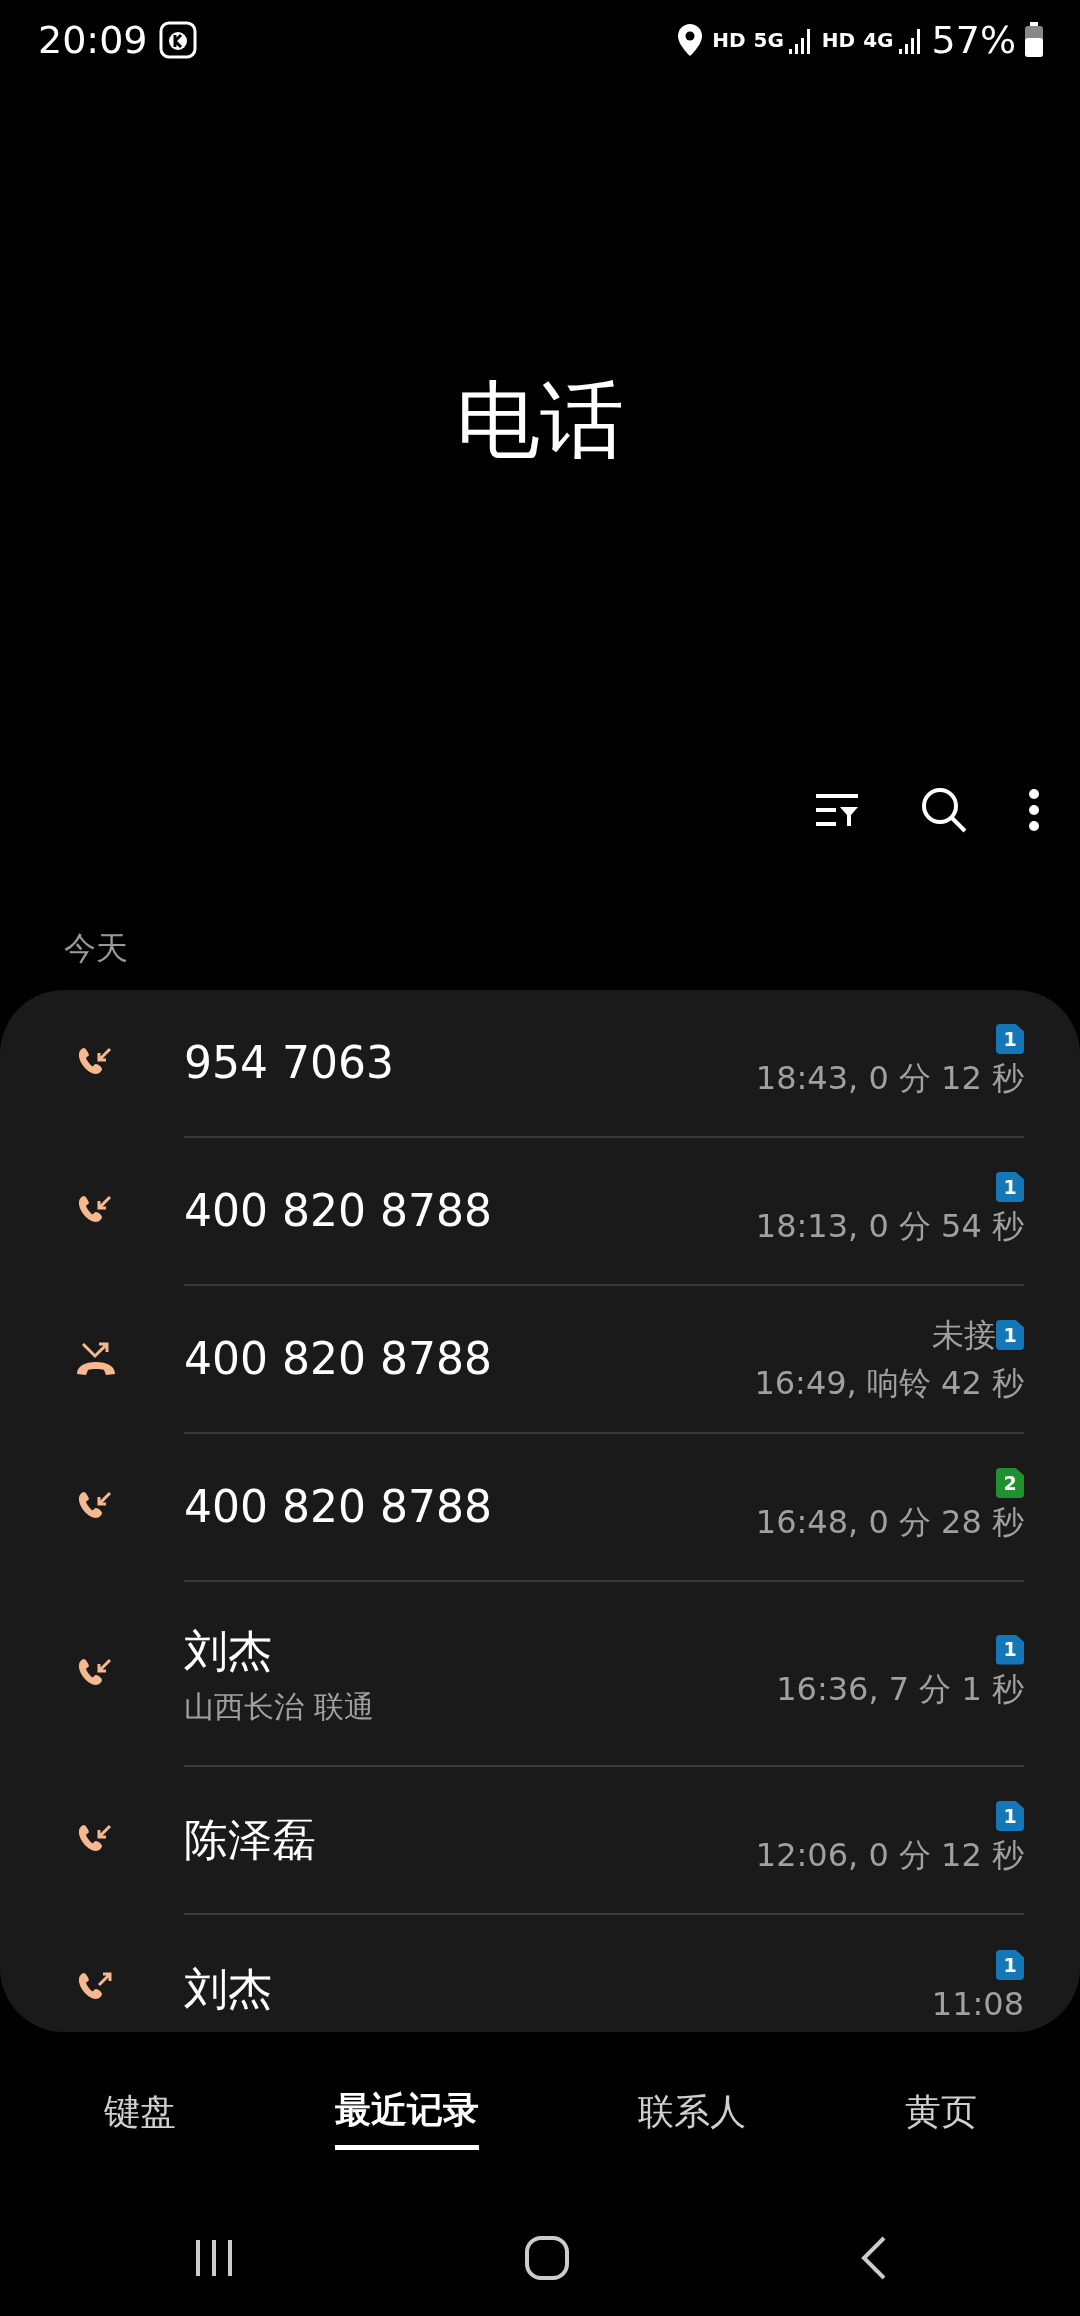 The width and height of the screenshot is (1080, 2316). I want to click on call-time: 18:43, 0 分 12 秒, so click(889, 1078).